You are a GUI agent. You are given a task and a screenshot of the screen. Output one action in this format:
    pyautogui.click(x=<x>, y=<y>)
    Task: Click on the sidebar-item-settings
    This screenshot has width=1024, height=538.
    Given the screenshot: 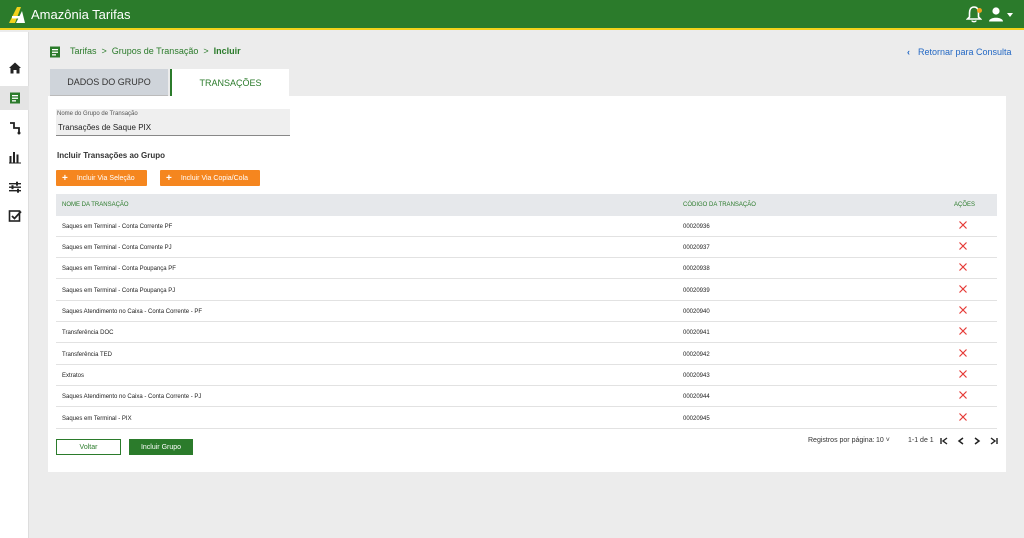 What is the action you would take?
    pyautogui.click(x=14, y=187)
    